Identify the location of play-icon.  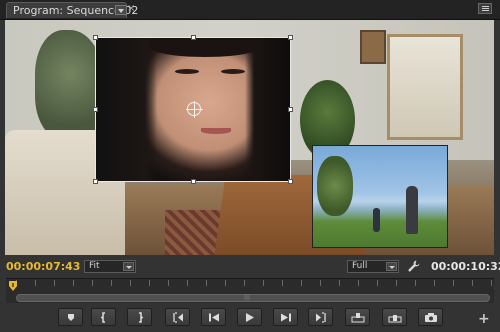
(250, 317).